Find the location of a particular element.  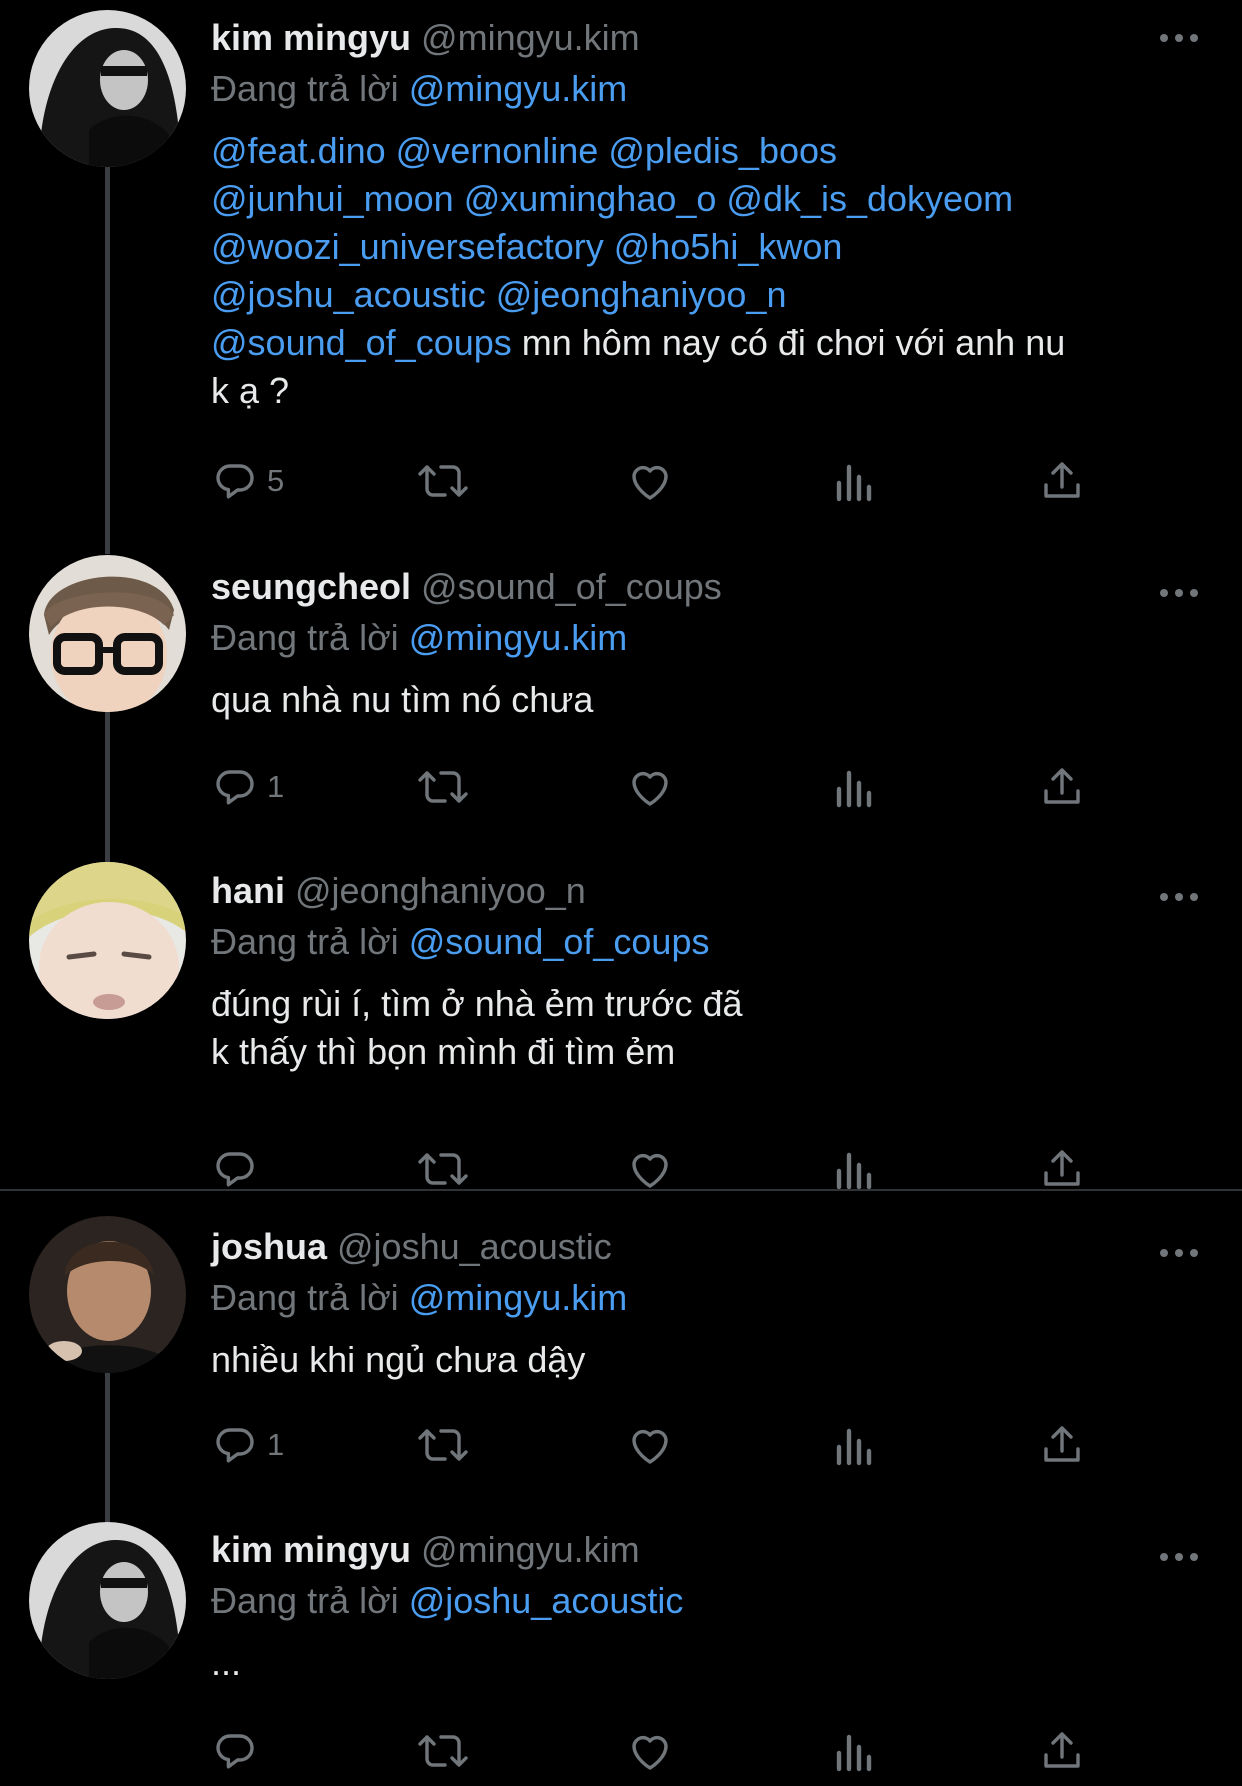

author-handle: @jeonghaniyoo_n is located at coordinates (440, 890).